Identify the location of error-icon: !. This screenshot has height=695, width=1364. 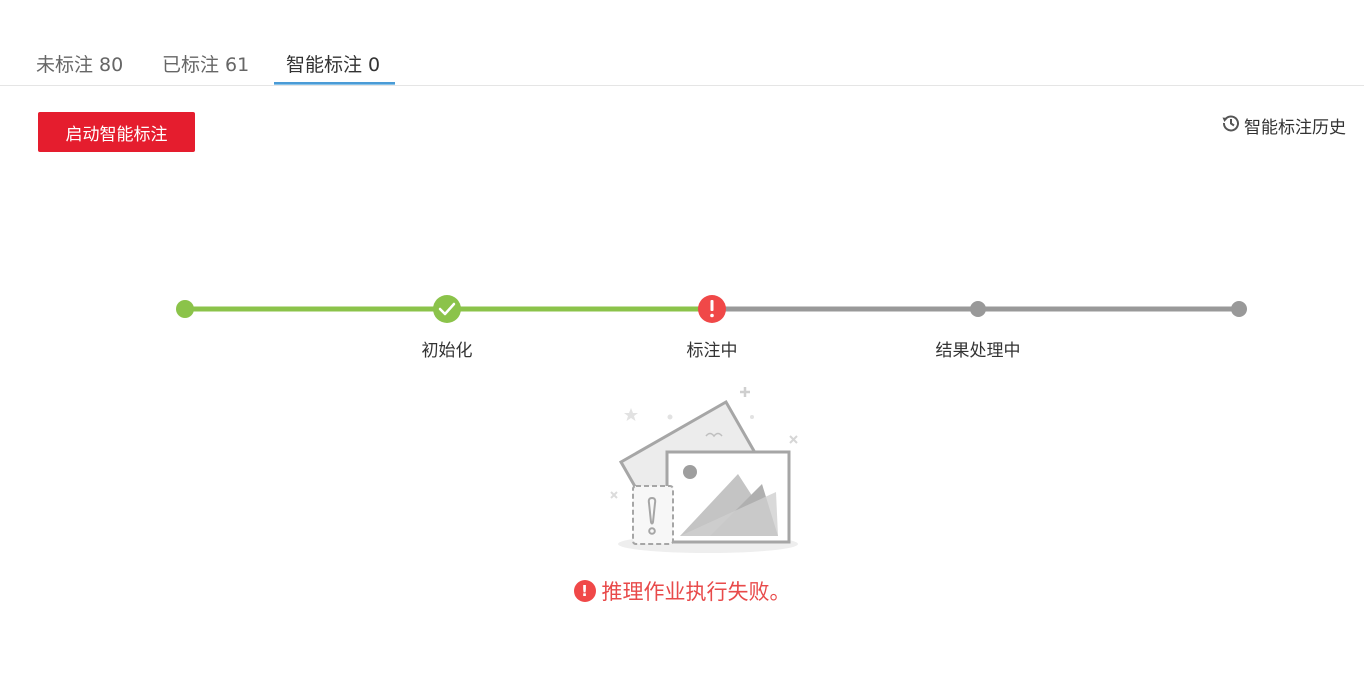
(584, 591).